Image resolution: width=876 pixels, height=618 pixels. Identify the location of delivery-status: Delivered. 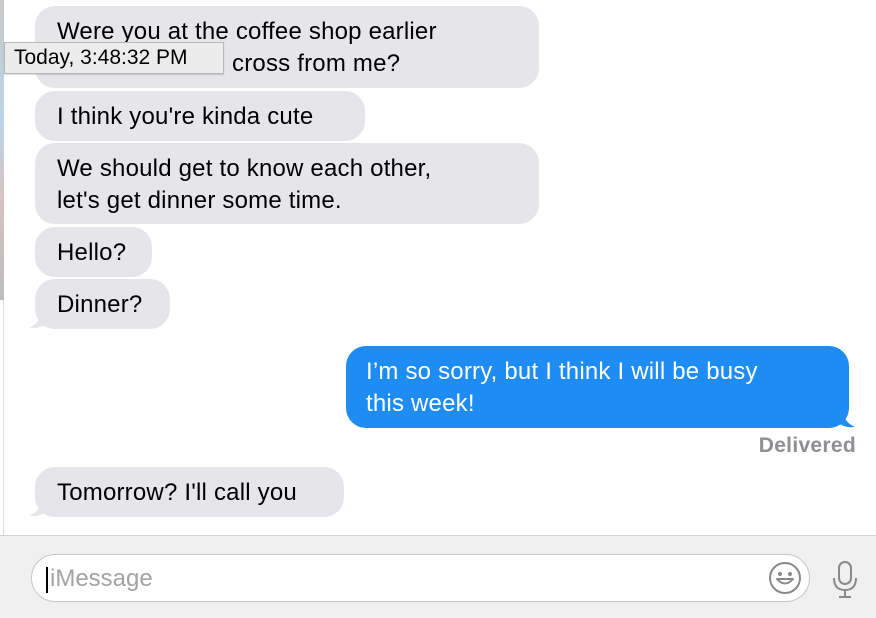
(807, 445).